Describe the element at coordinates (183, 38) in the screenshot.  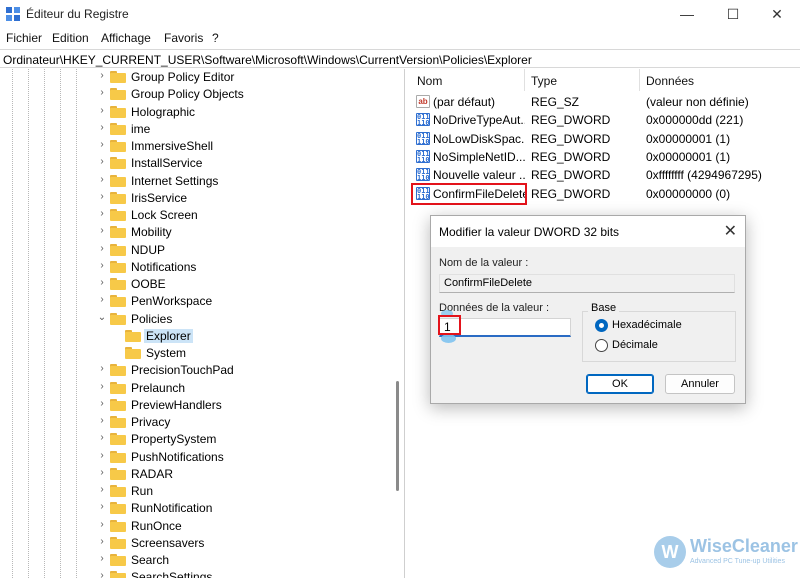
I see `menu-favoris: Favoris` at that location.